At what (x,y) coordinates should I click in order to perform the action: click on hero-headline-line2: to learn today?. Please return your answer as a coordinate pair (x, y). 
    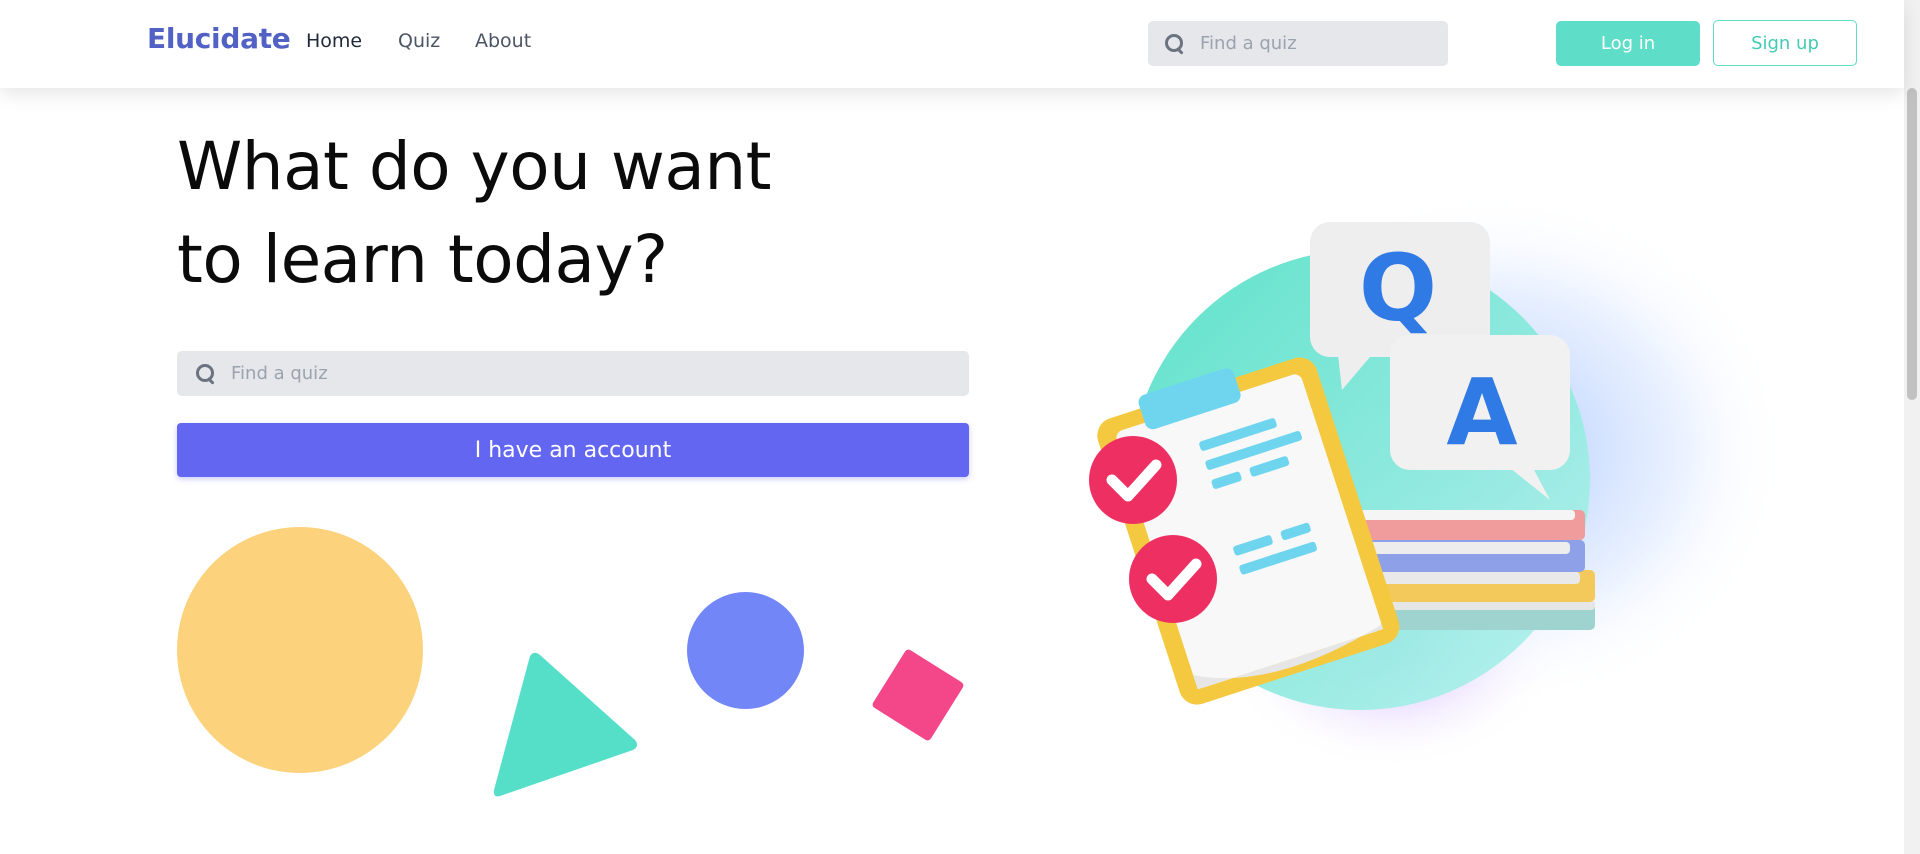
    Looking at the image, I should click on (422, 259).